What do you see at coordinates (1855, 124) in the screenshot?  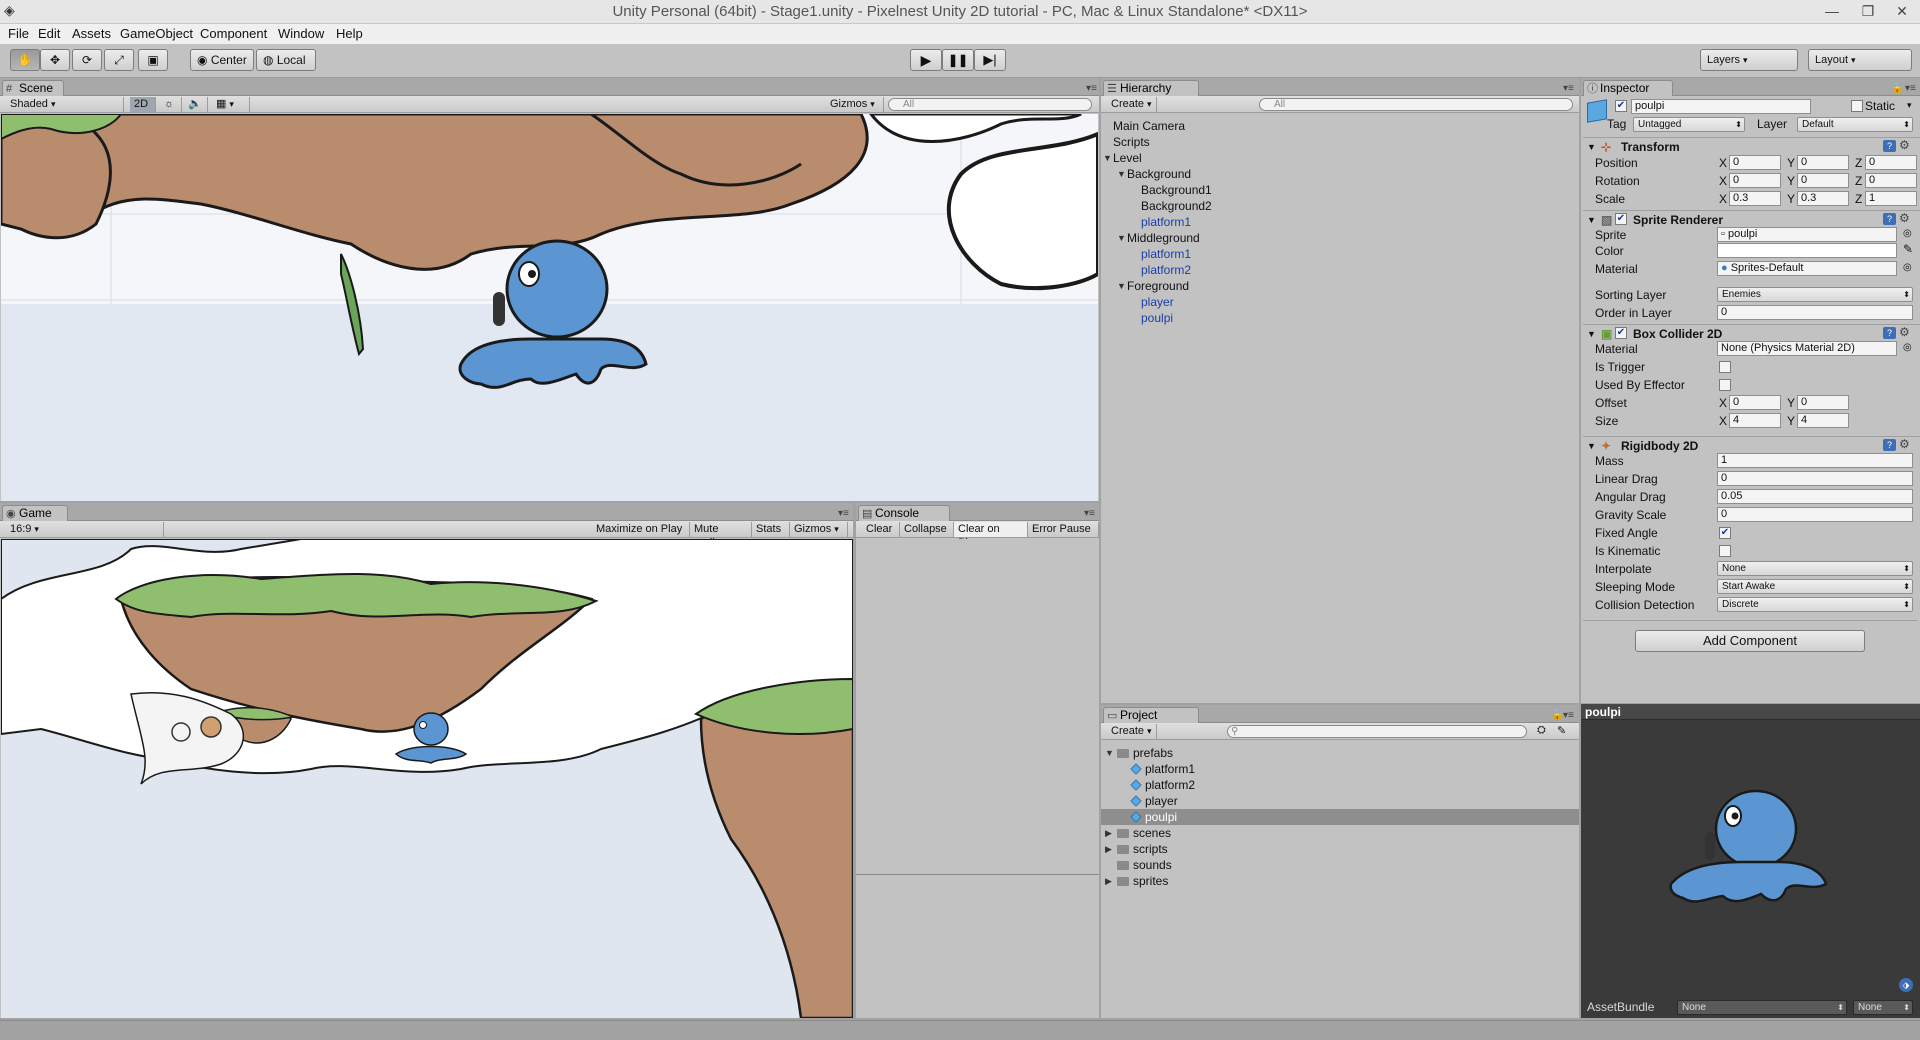 I see `layer-dropdown: Default` at bounding box center [1855, 124].